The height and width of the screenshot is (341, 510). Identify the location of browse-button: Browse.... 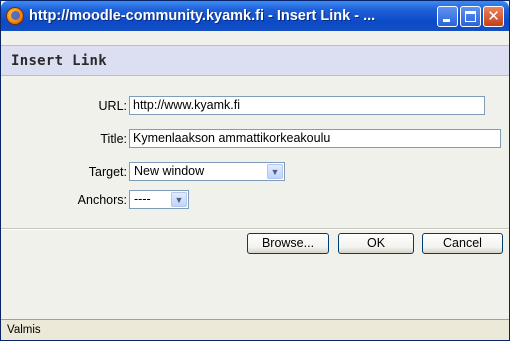
(288, 243).